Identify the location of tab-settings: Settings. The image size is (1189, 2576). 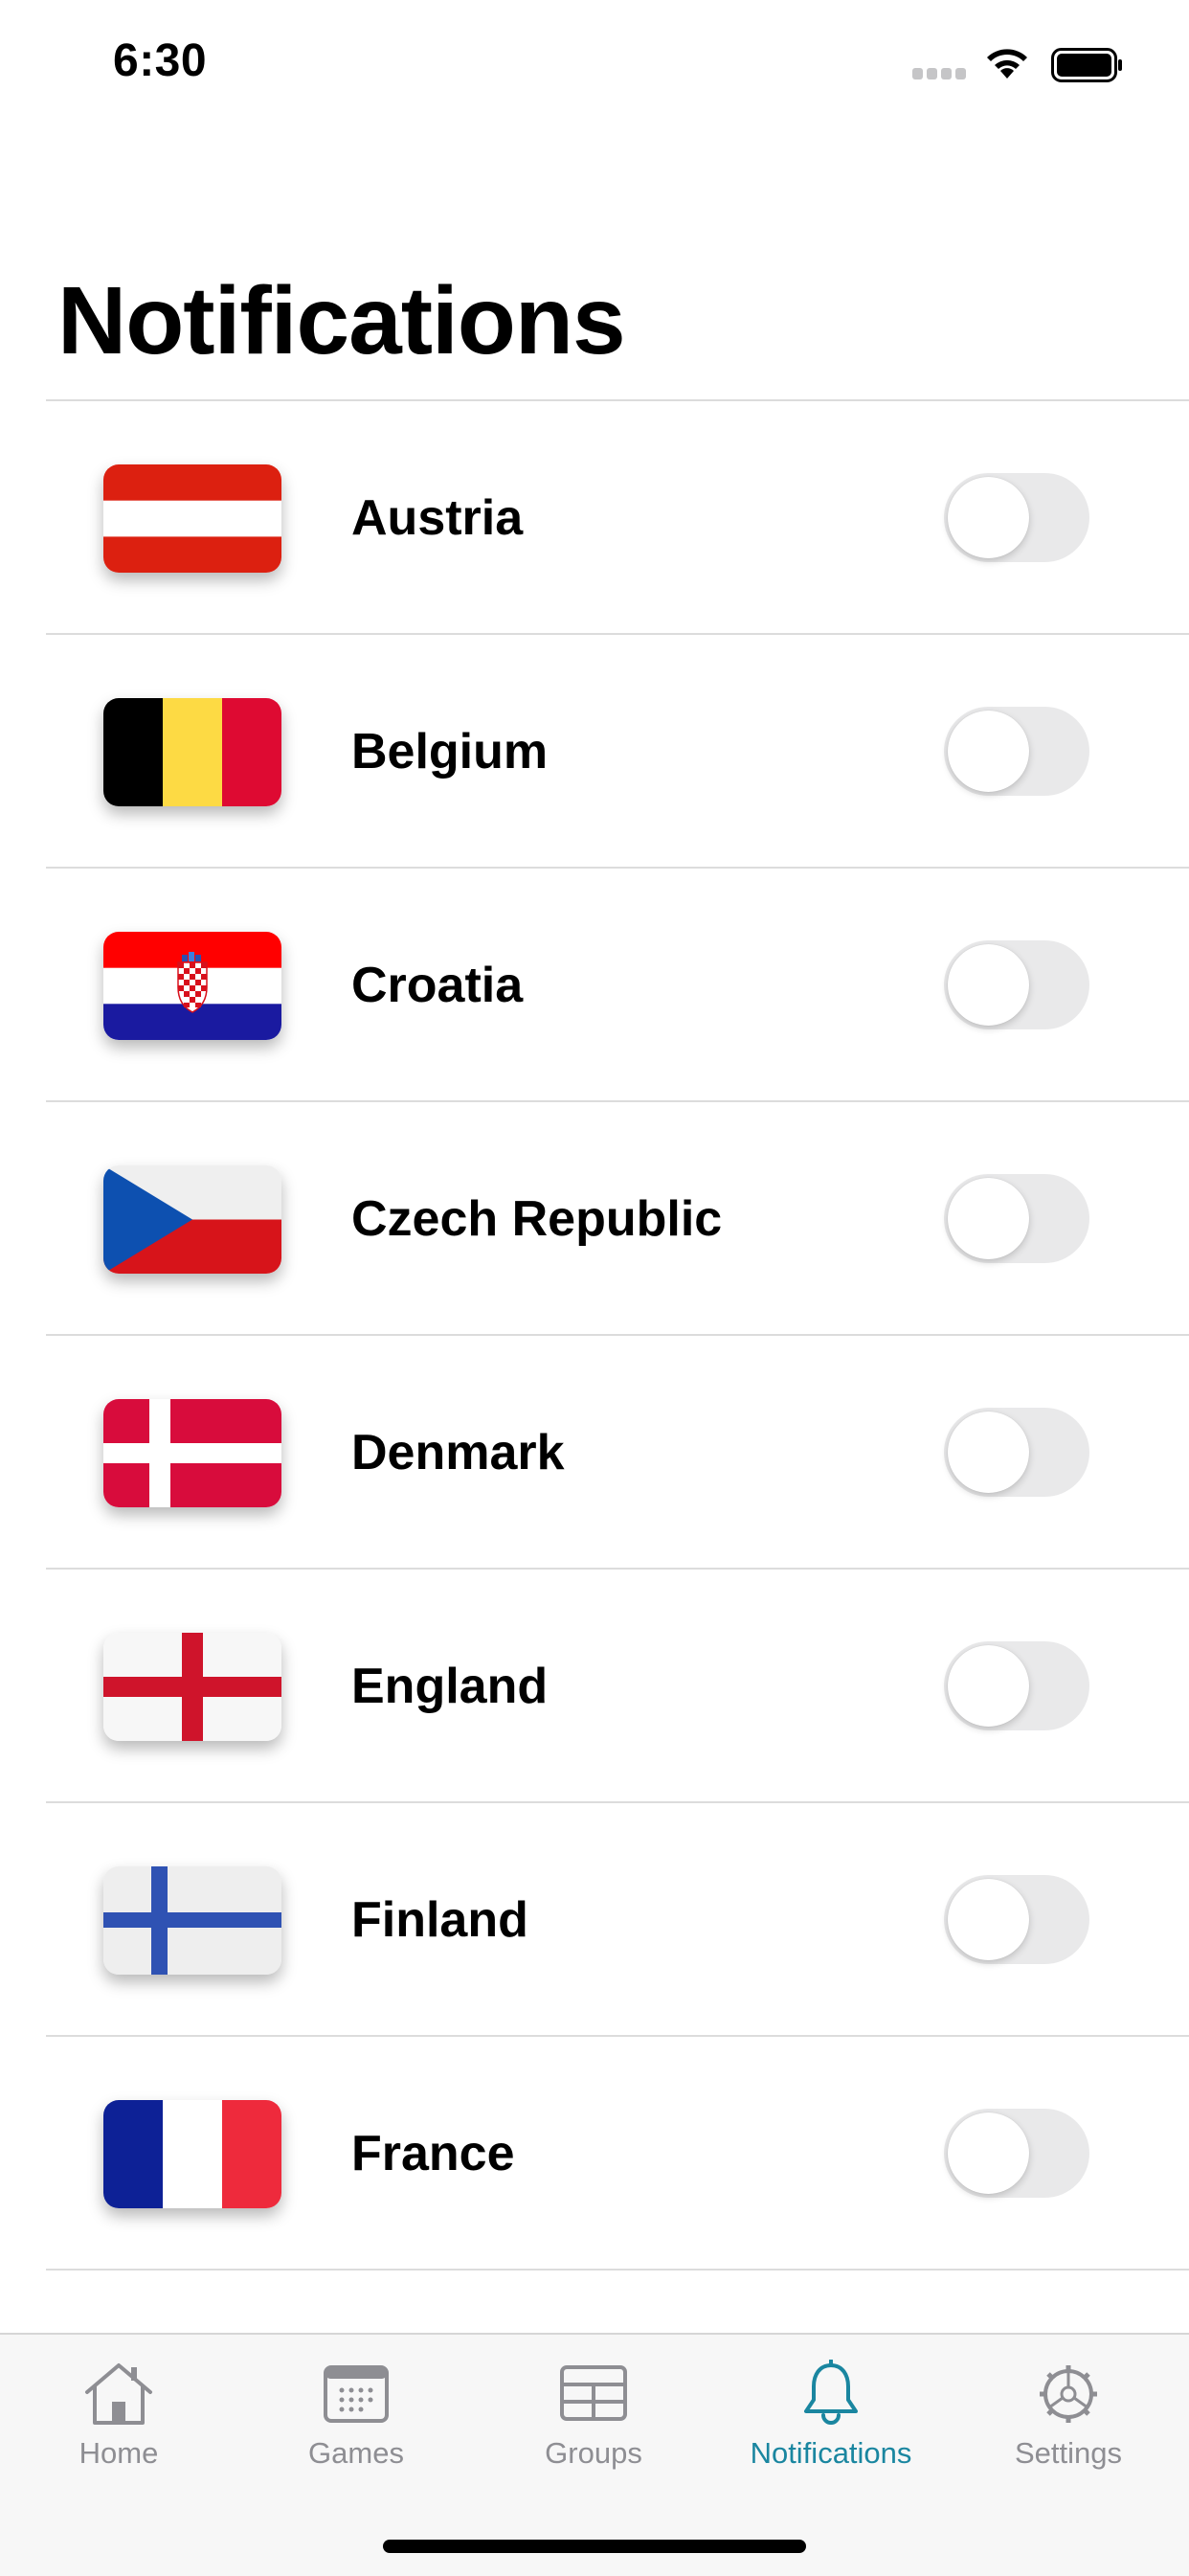
(1068, 2406).